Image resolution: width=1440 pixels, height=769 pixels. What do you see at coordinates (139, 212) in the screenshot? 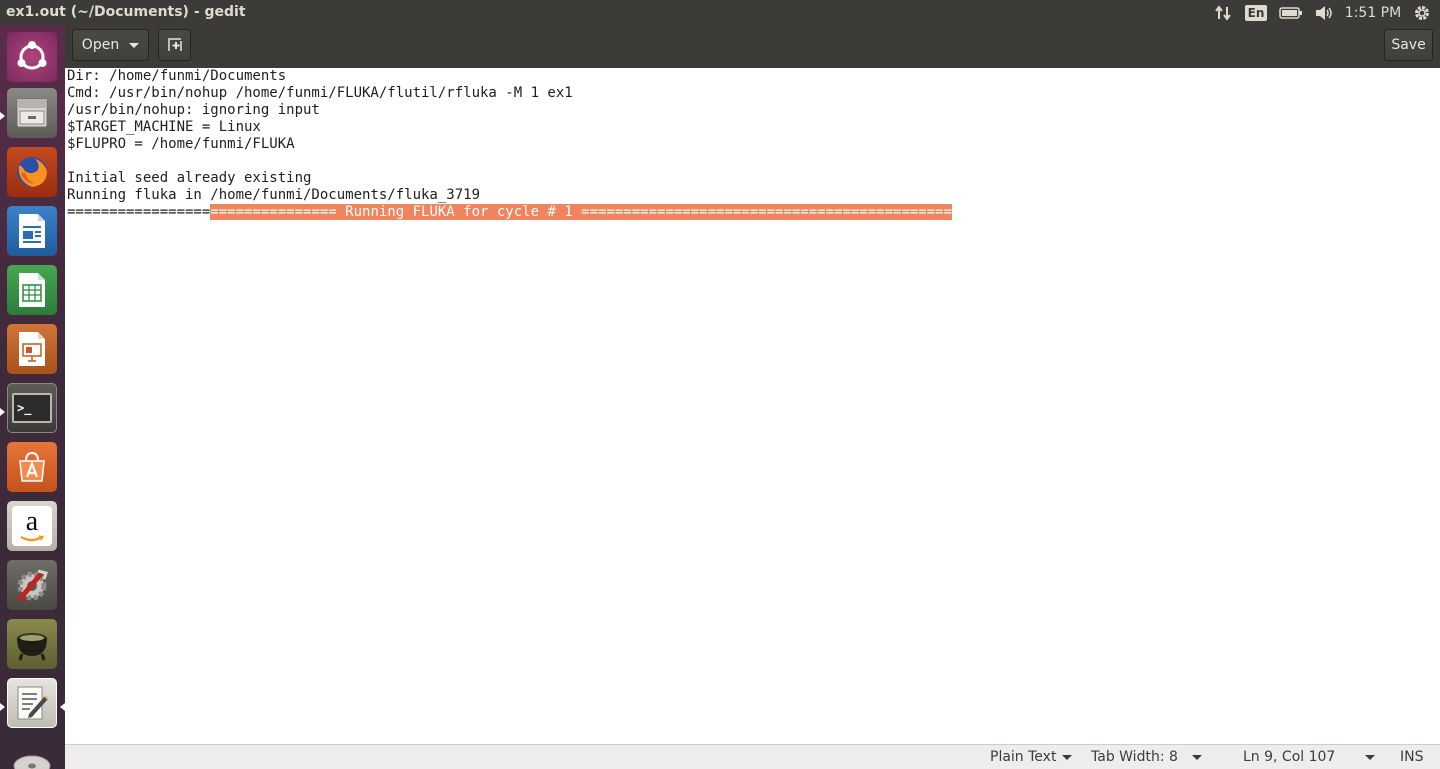
I see `unselected-text: =================` at bounding box center [139, 212].